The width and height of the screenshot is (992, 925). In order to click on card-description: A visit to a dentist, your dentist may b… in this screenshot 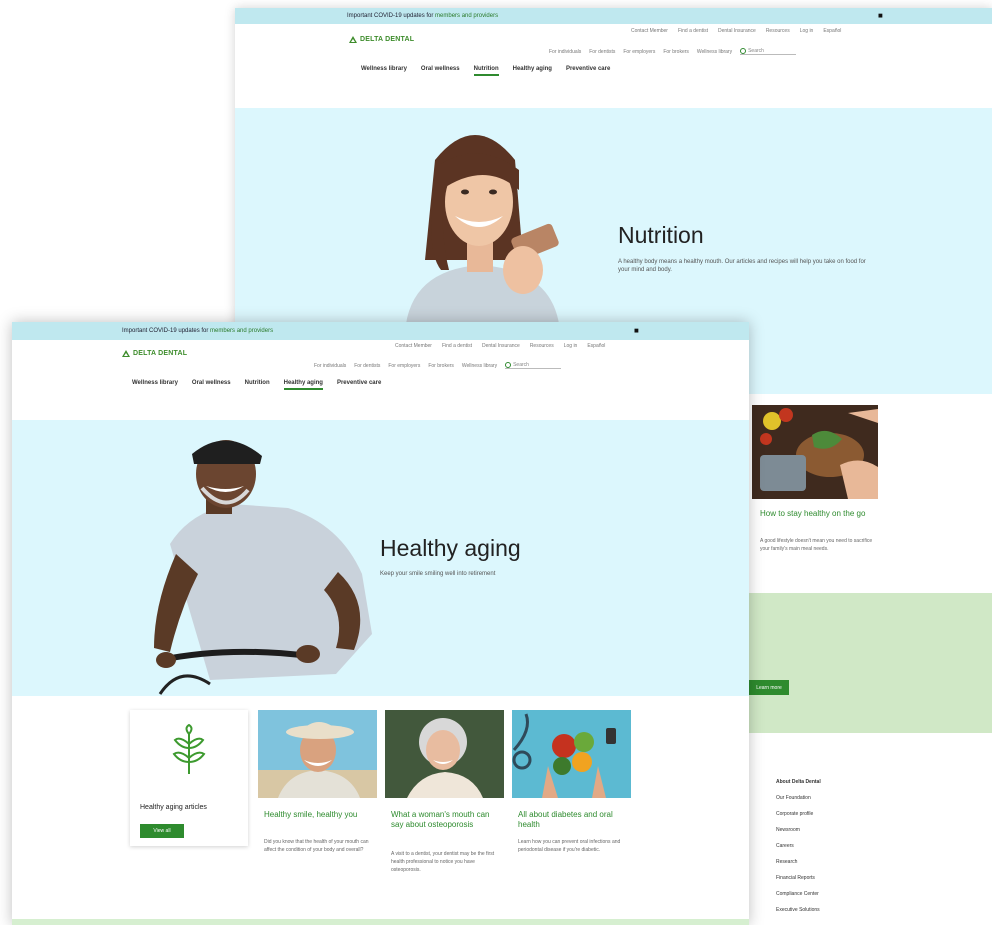, I will do `click(443, 862)`.